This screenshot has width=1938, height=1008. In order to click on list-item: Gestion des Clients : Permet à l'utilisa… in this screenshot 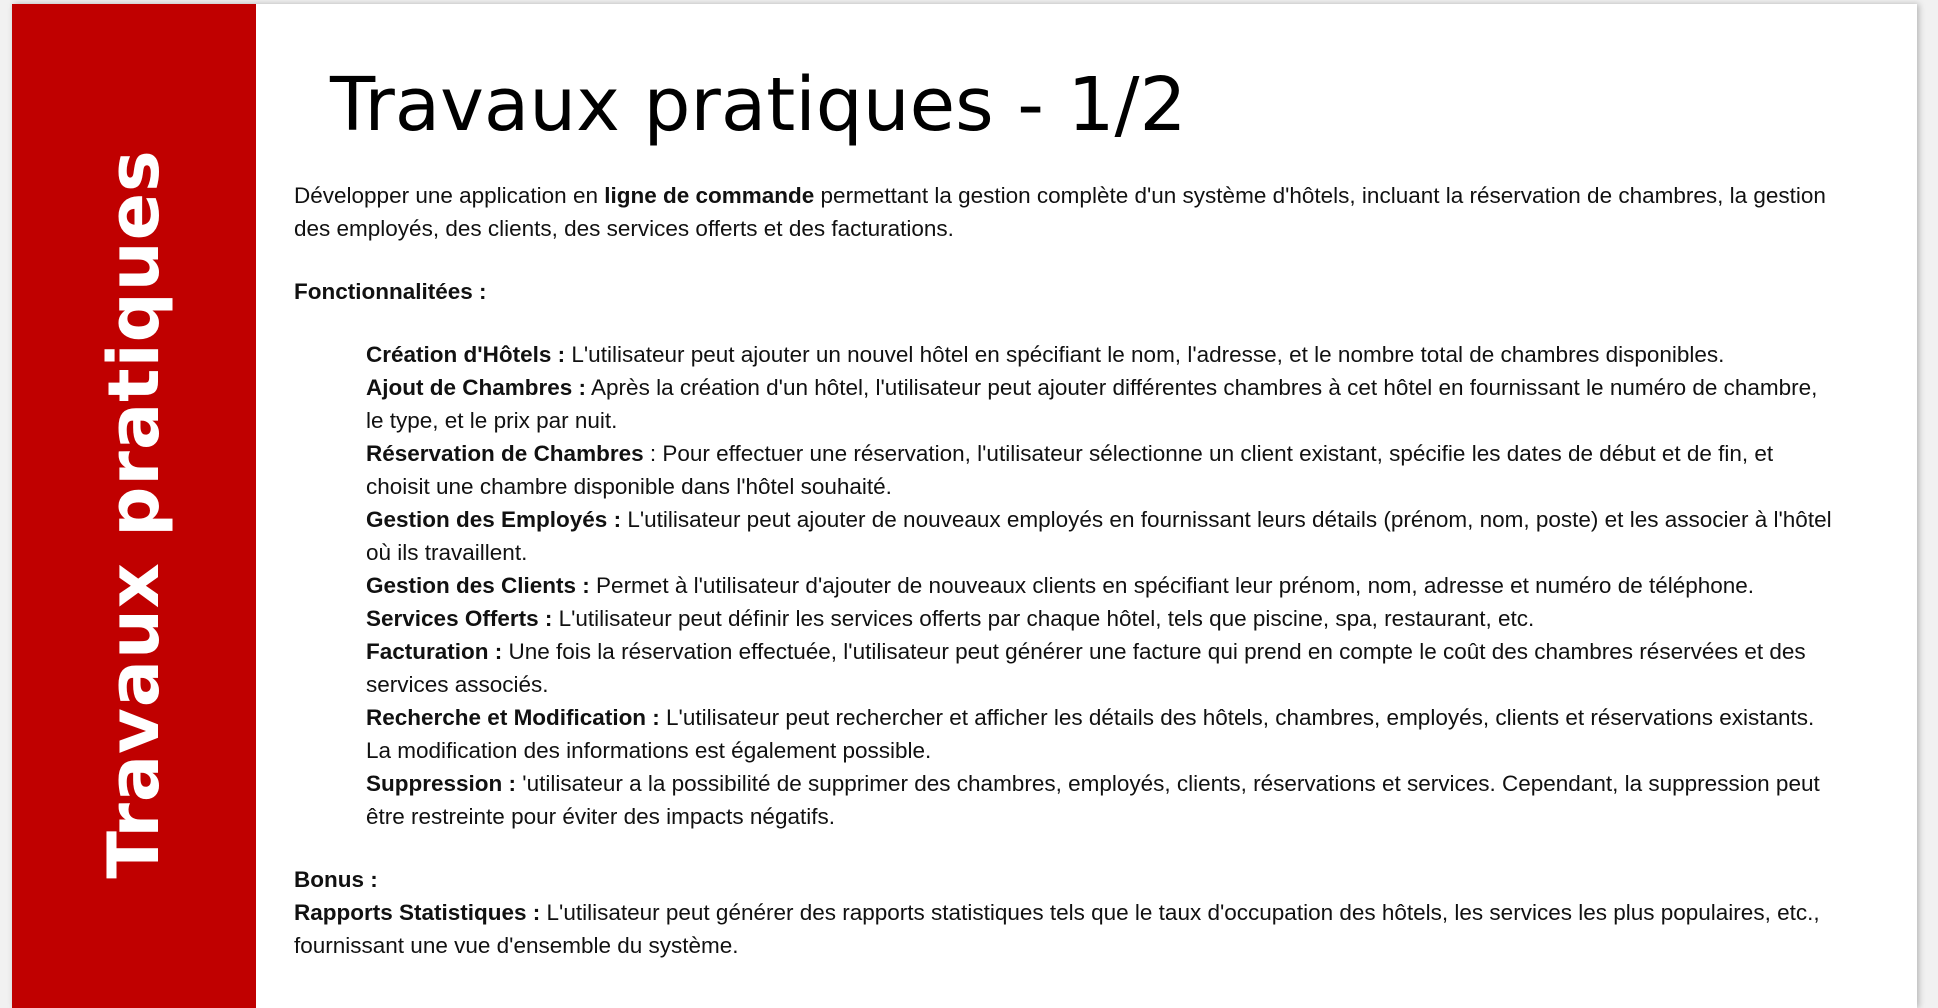, I will do `click(1100, 585)`.